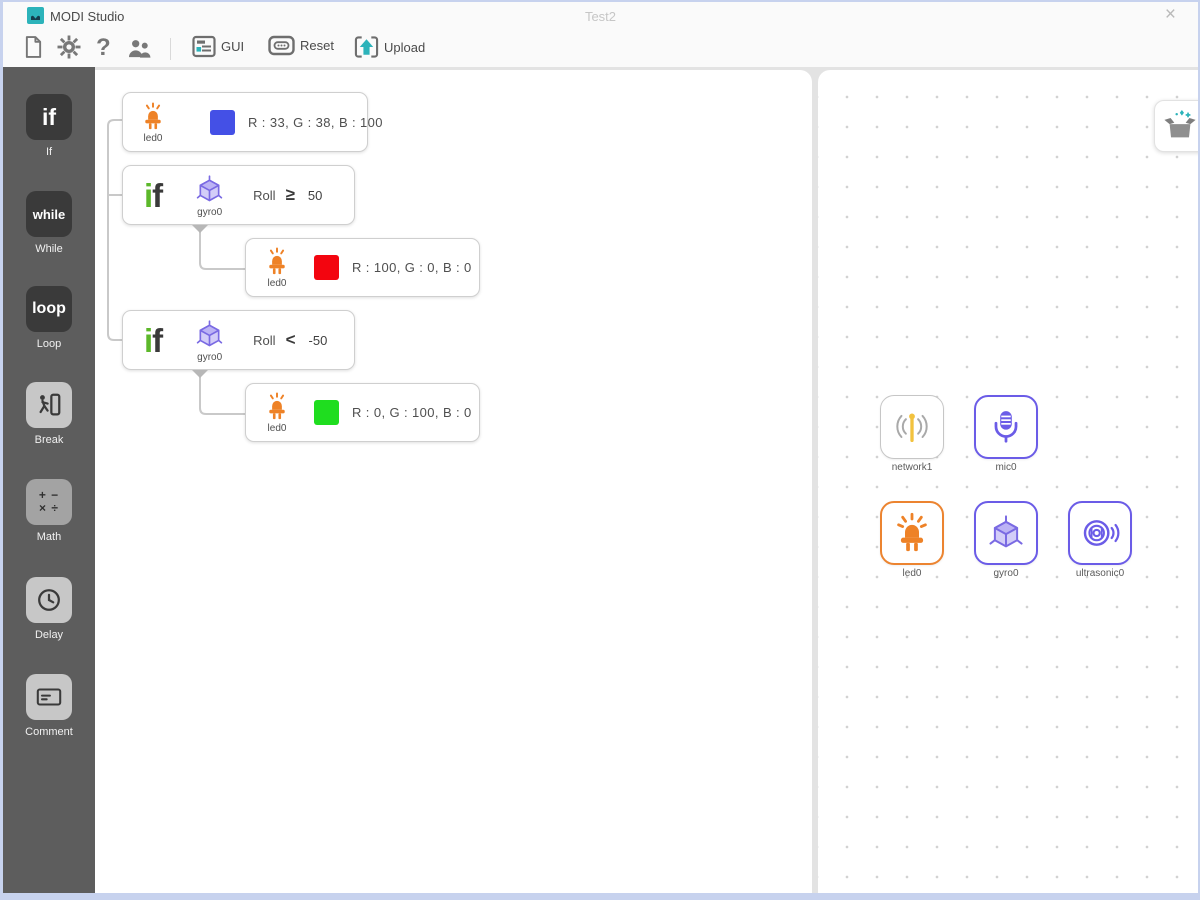 This screenshot has height=900, width=1200. Describe the element at coordinates (281, 45) in the screenshot. I see `reset-icon` at that location.